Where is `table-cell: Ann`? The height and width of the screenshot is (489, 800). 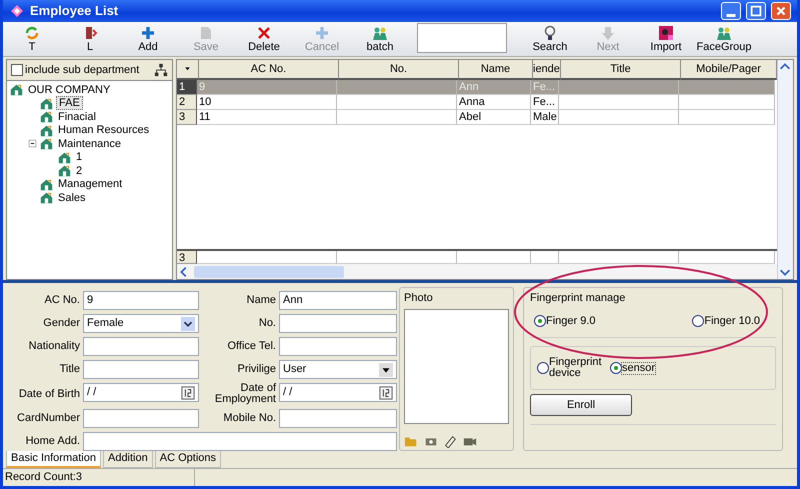 table-cell: Ann is located at coordinates (494, 87).